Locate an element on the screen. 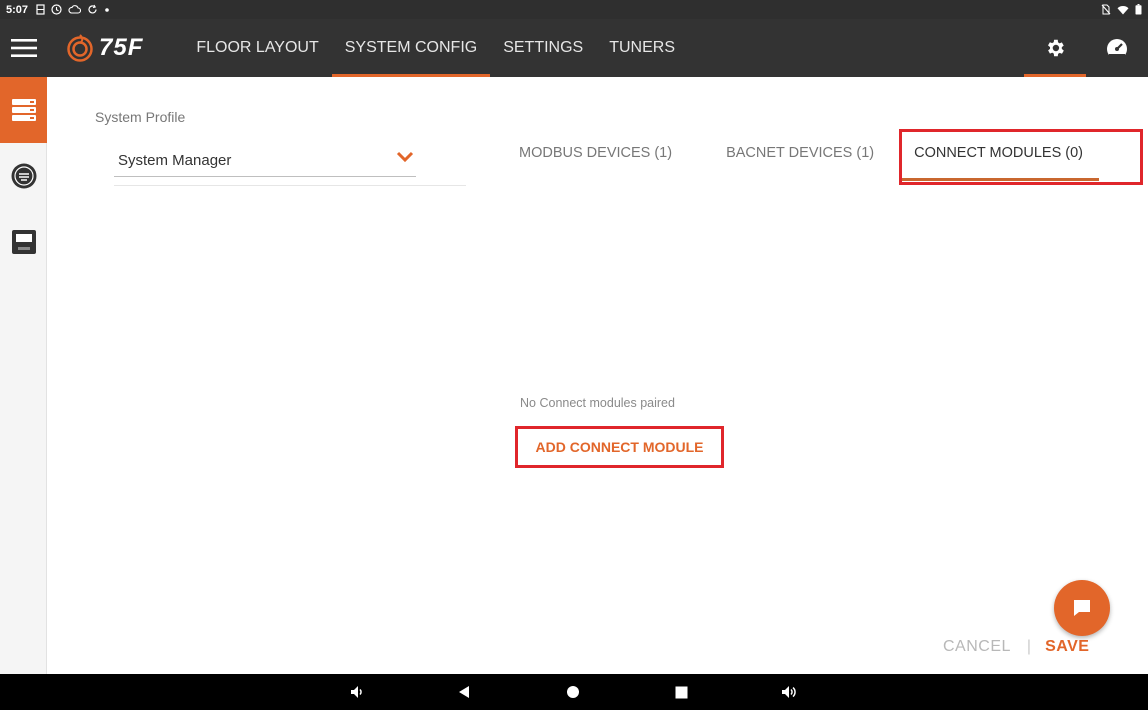 The height and width of the screenshot is (710, 1148). recents-button is located at coordinates (681, 692).